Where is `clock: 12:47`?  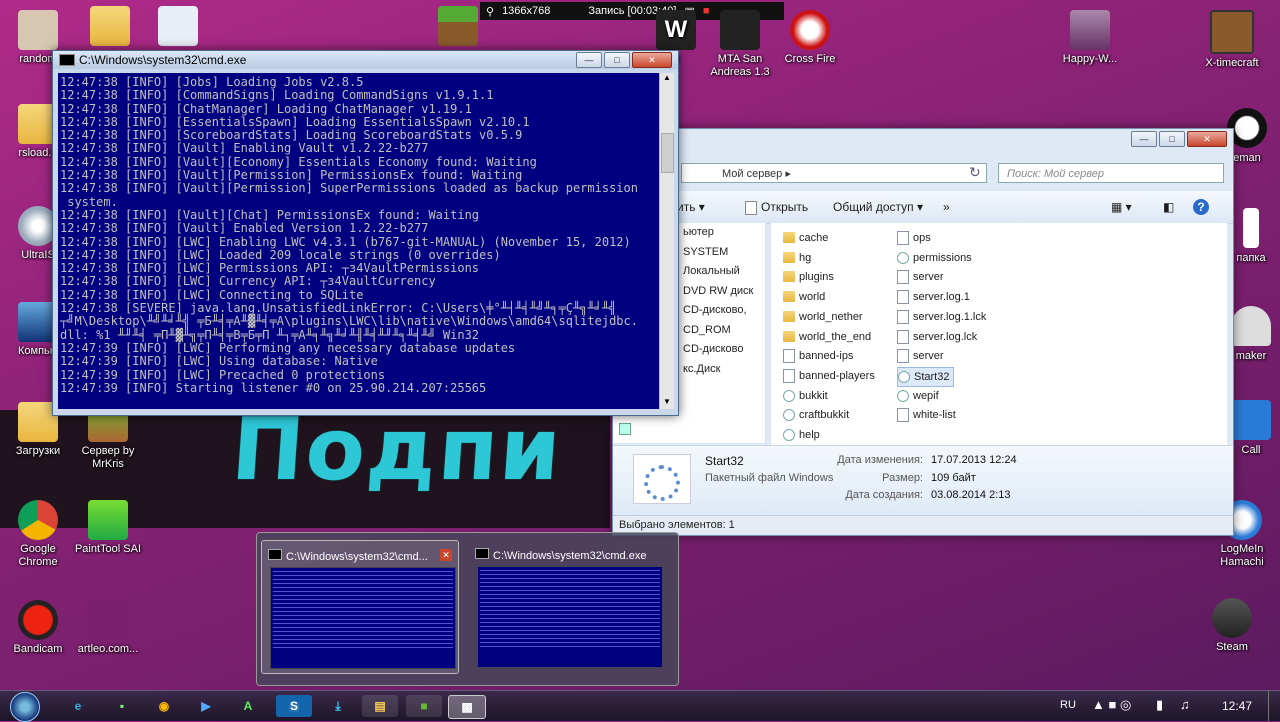 clock: 12:47 is located at coordinates (1237, 706).